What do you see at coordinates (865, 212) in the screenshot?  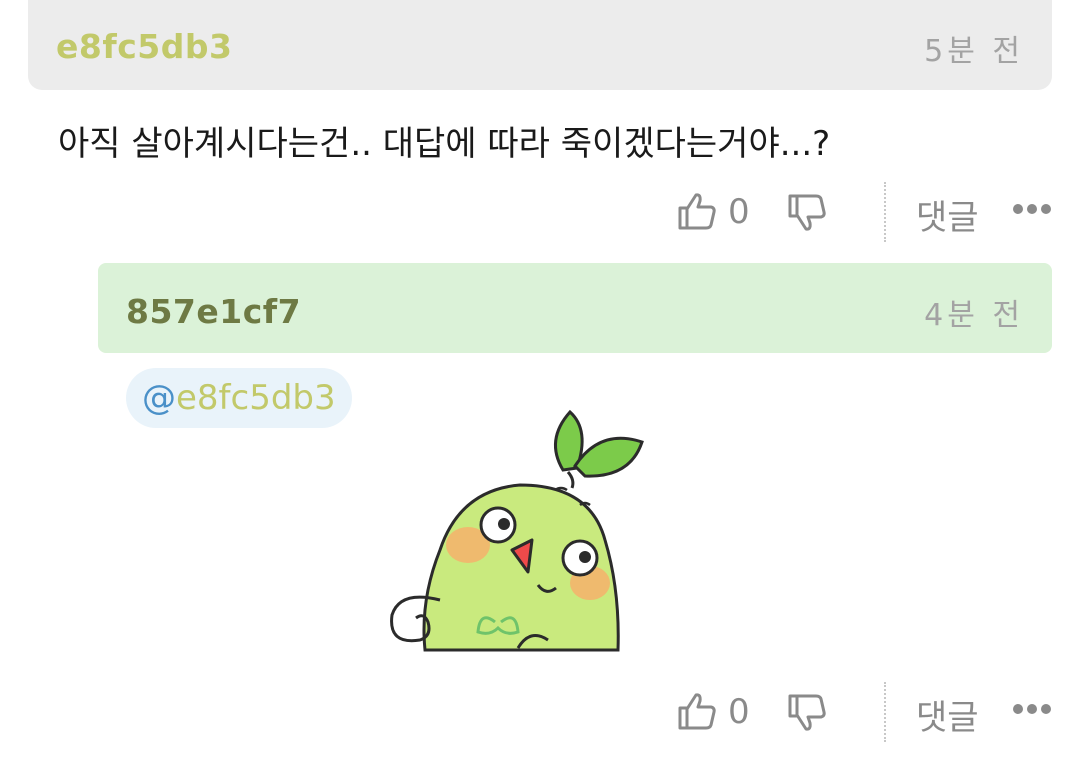 I see `comment-actions: 0 댓글` at bounding box center [865, 212].